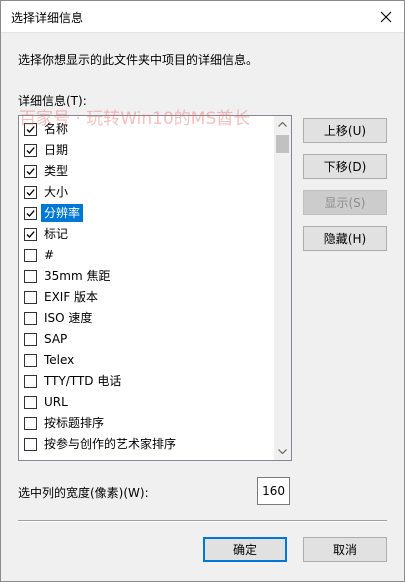 This screenshot has width=405, height=582. Describe the element at coordinates (145, 255) in the screenshot. I see `list-item: #` at that location.